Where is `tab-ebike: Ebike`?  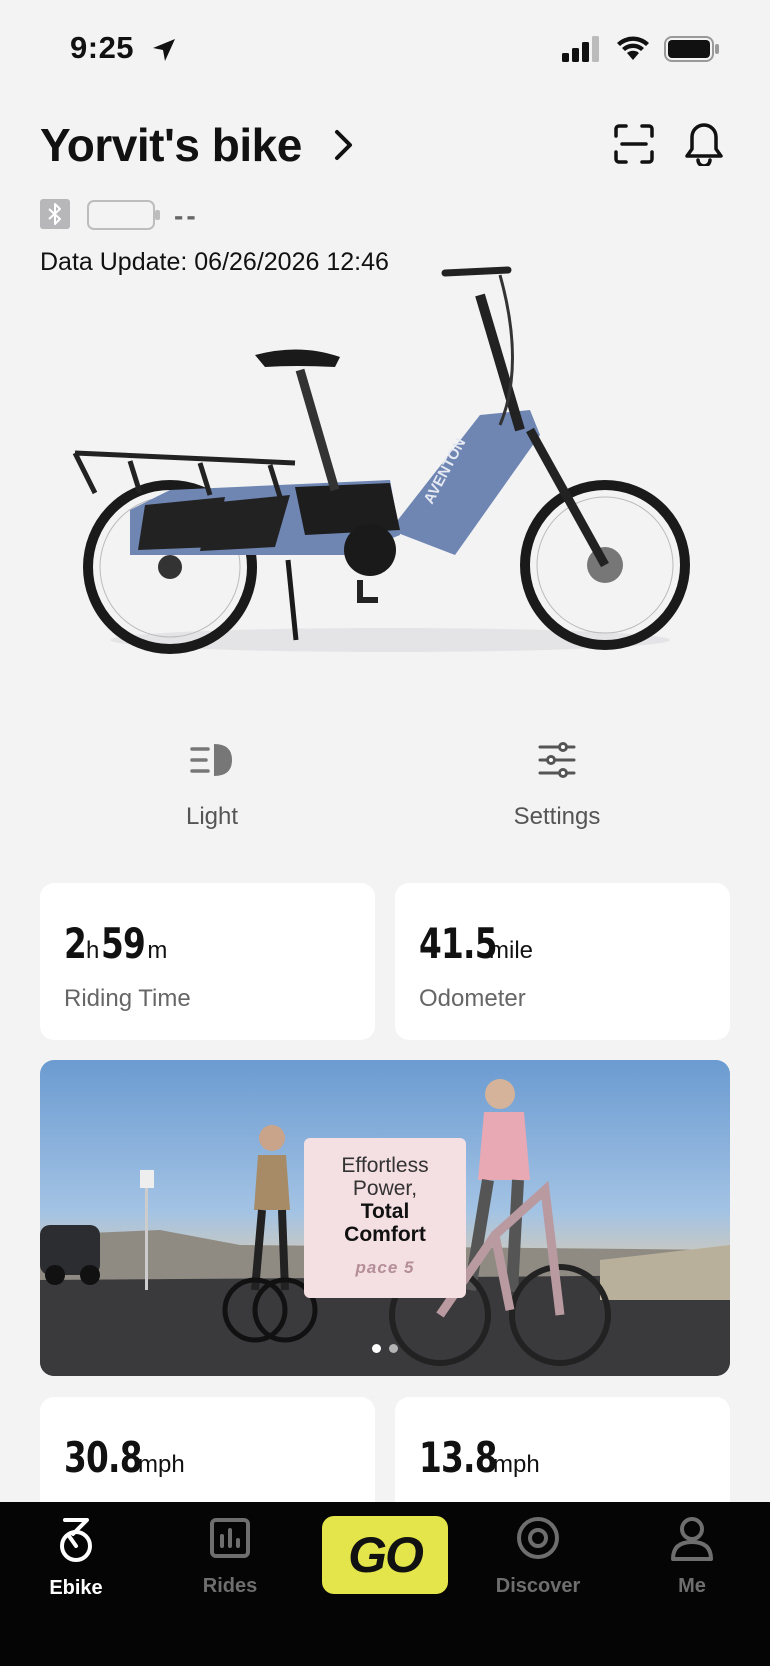
tab-ebike: Ebike is located at coordinates (76, 1557).